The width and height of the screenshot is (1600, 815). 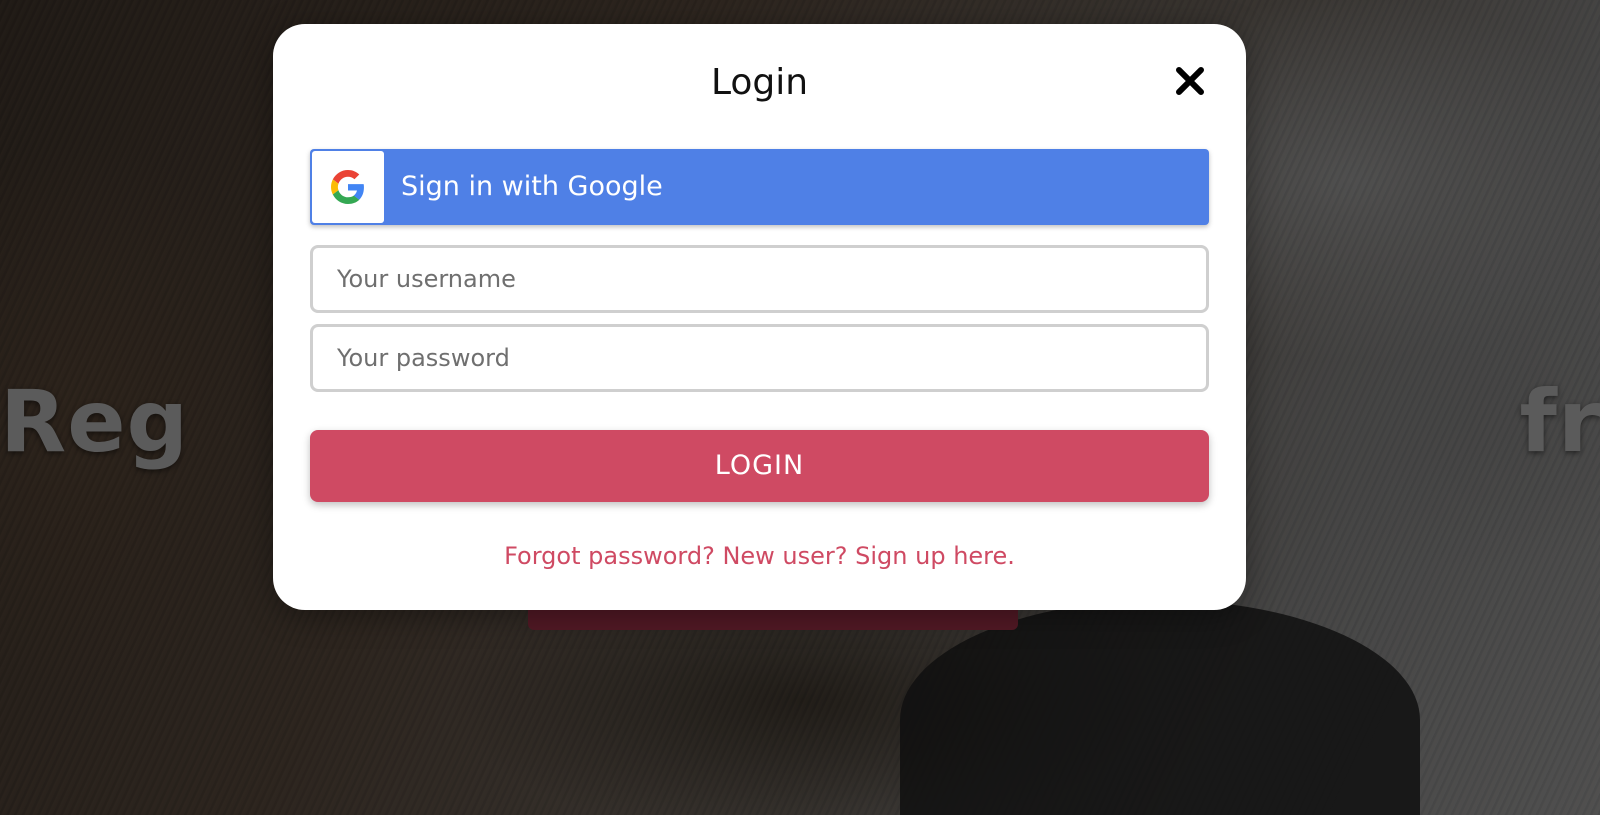 I want to click on google-signin-button: Sign in with Google, so click(x=759, y=187).